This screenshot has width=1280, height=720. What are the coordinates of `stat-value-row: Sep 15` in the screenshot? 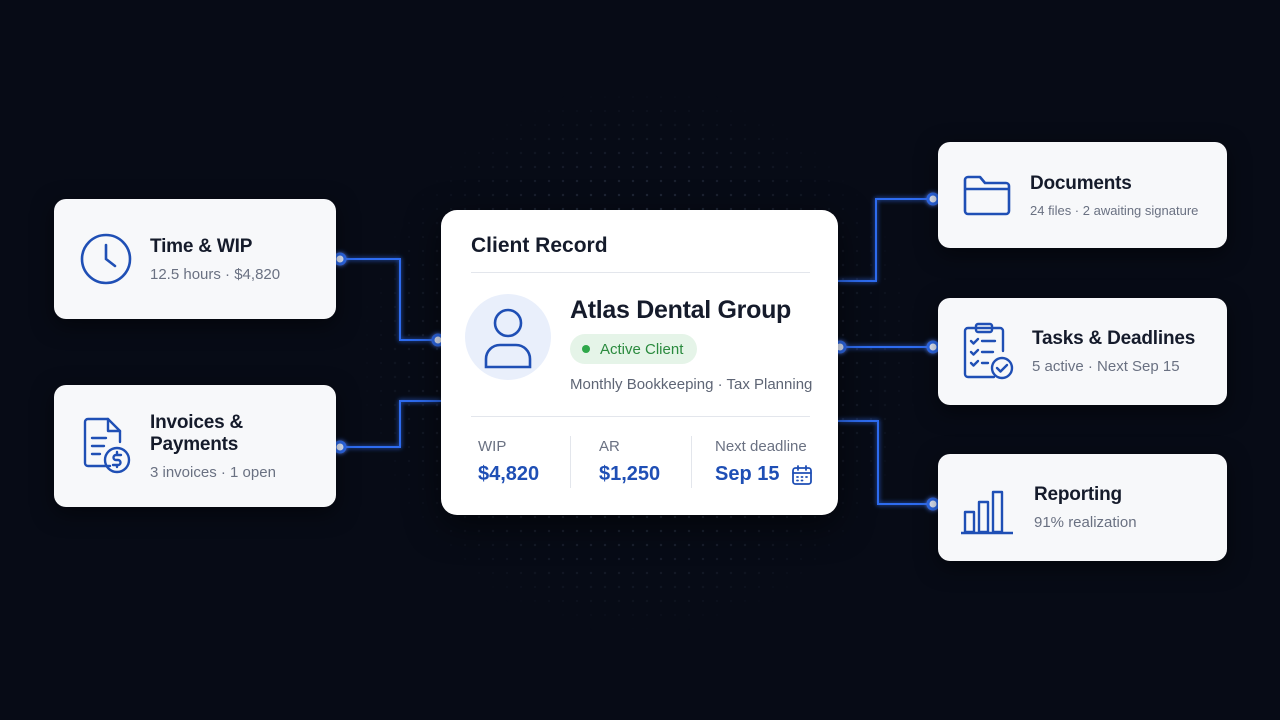 It's located at (764, 474).